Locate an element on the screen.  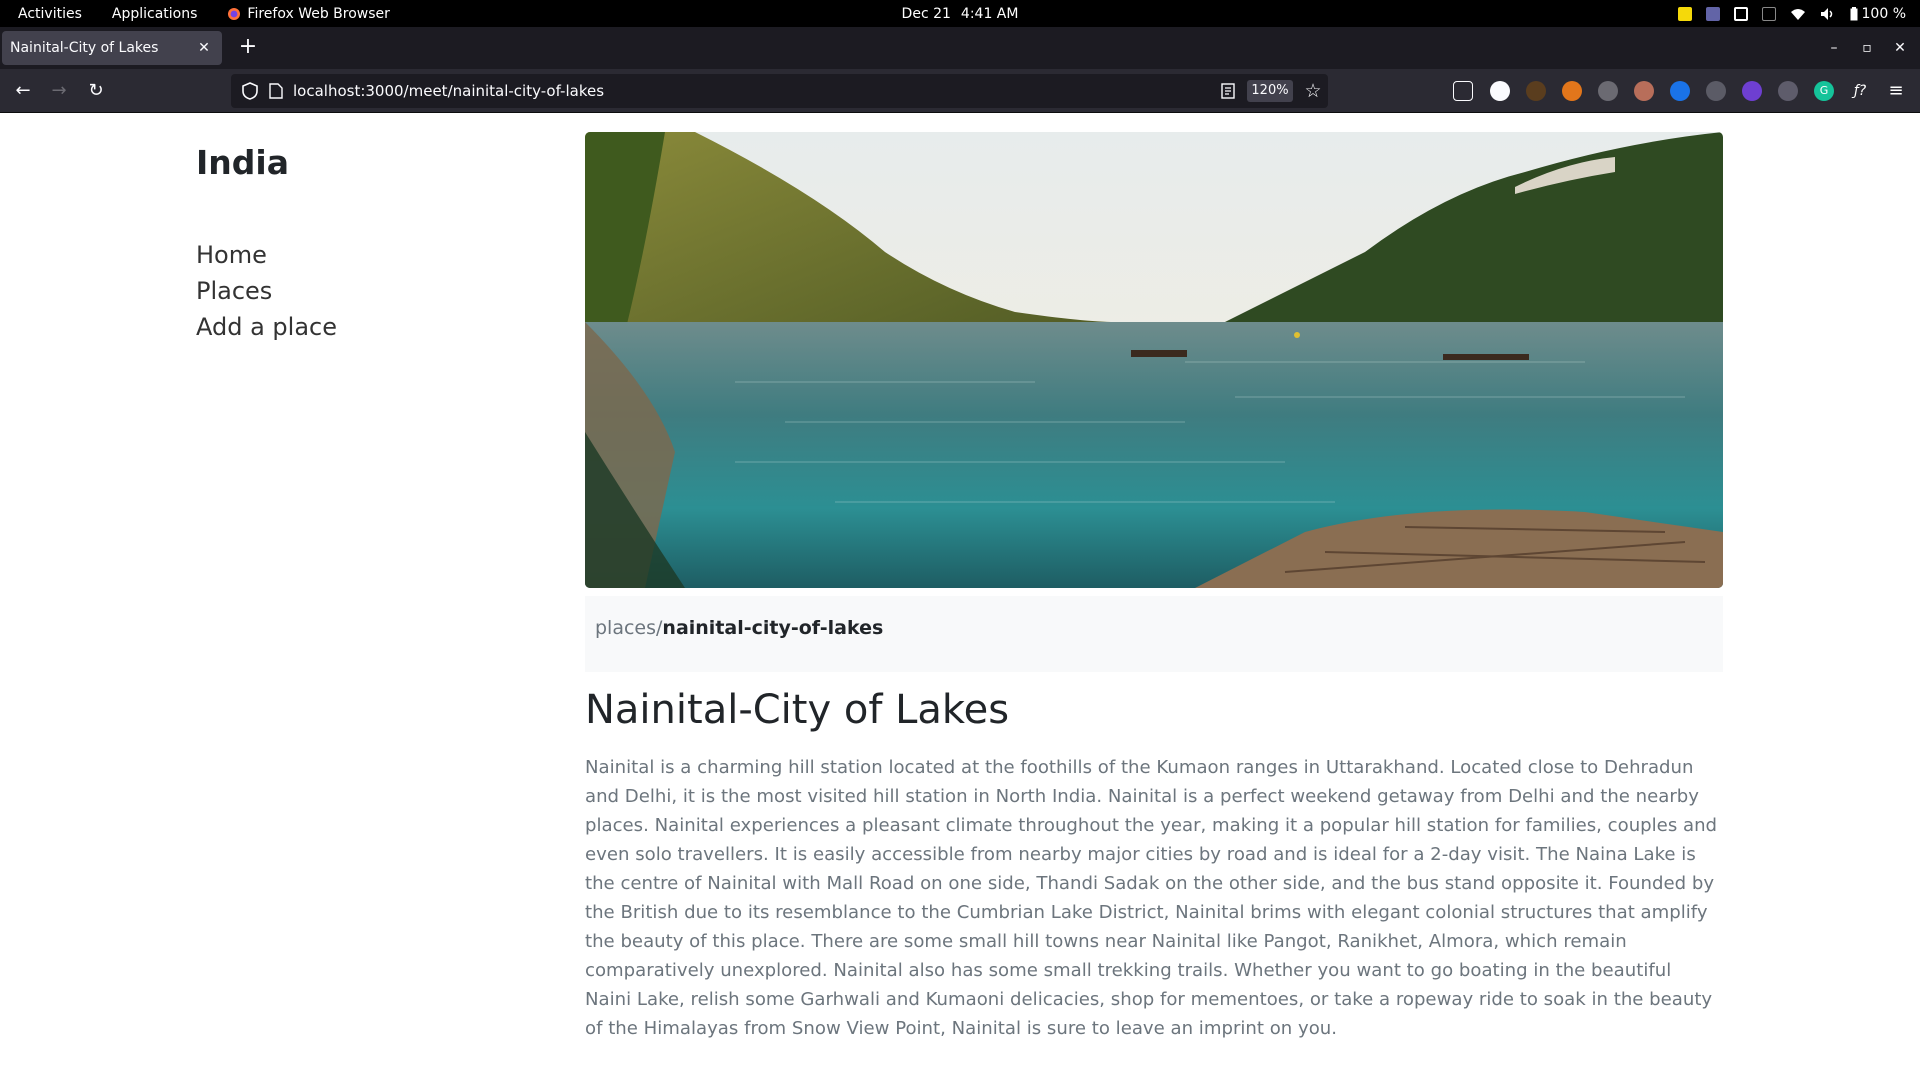
page-title: Nainital-City of Lakes is located at coordinates (797, 710).